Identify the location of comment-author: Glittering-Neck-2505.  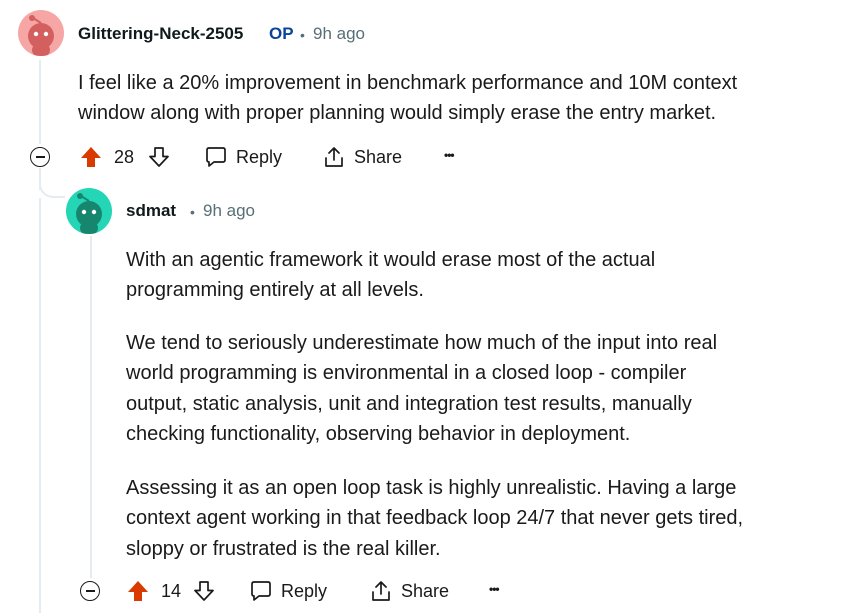
(160, 34).